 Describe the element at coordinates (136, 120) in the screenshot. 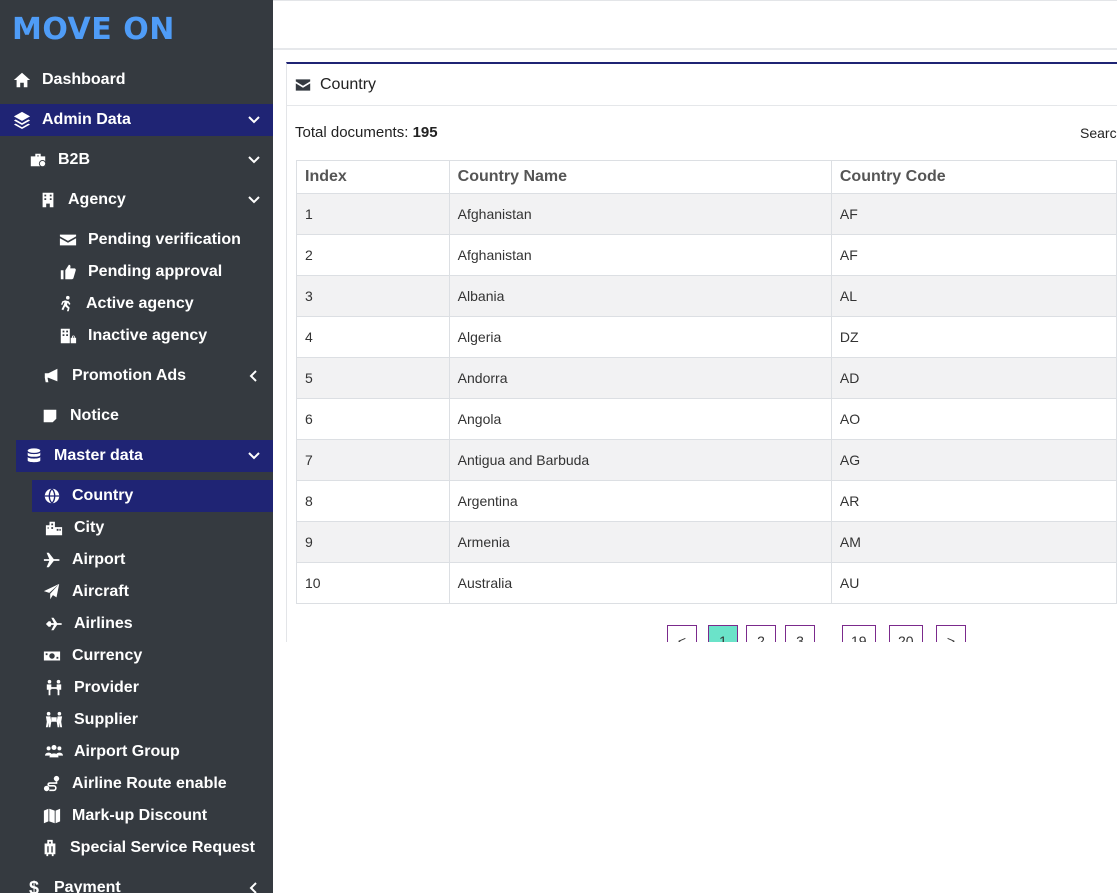

I see `sidebar-item-admin-data: Admin Data` at that location.